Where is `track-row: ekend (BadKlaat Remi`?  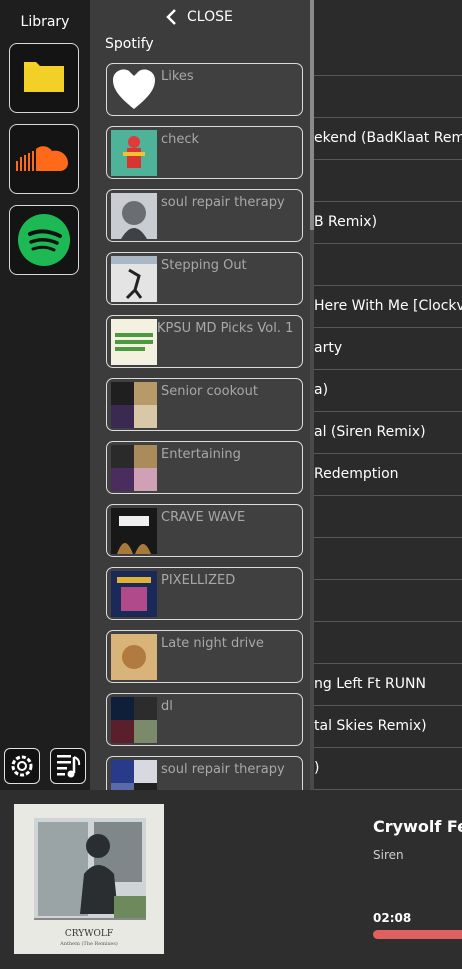 track-row: ekend (BadKlaat Remi is located at coordinates (388, 138).